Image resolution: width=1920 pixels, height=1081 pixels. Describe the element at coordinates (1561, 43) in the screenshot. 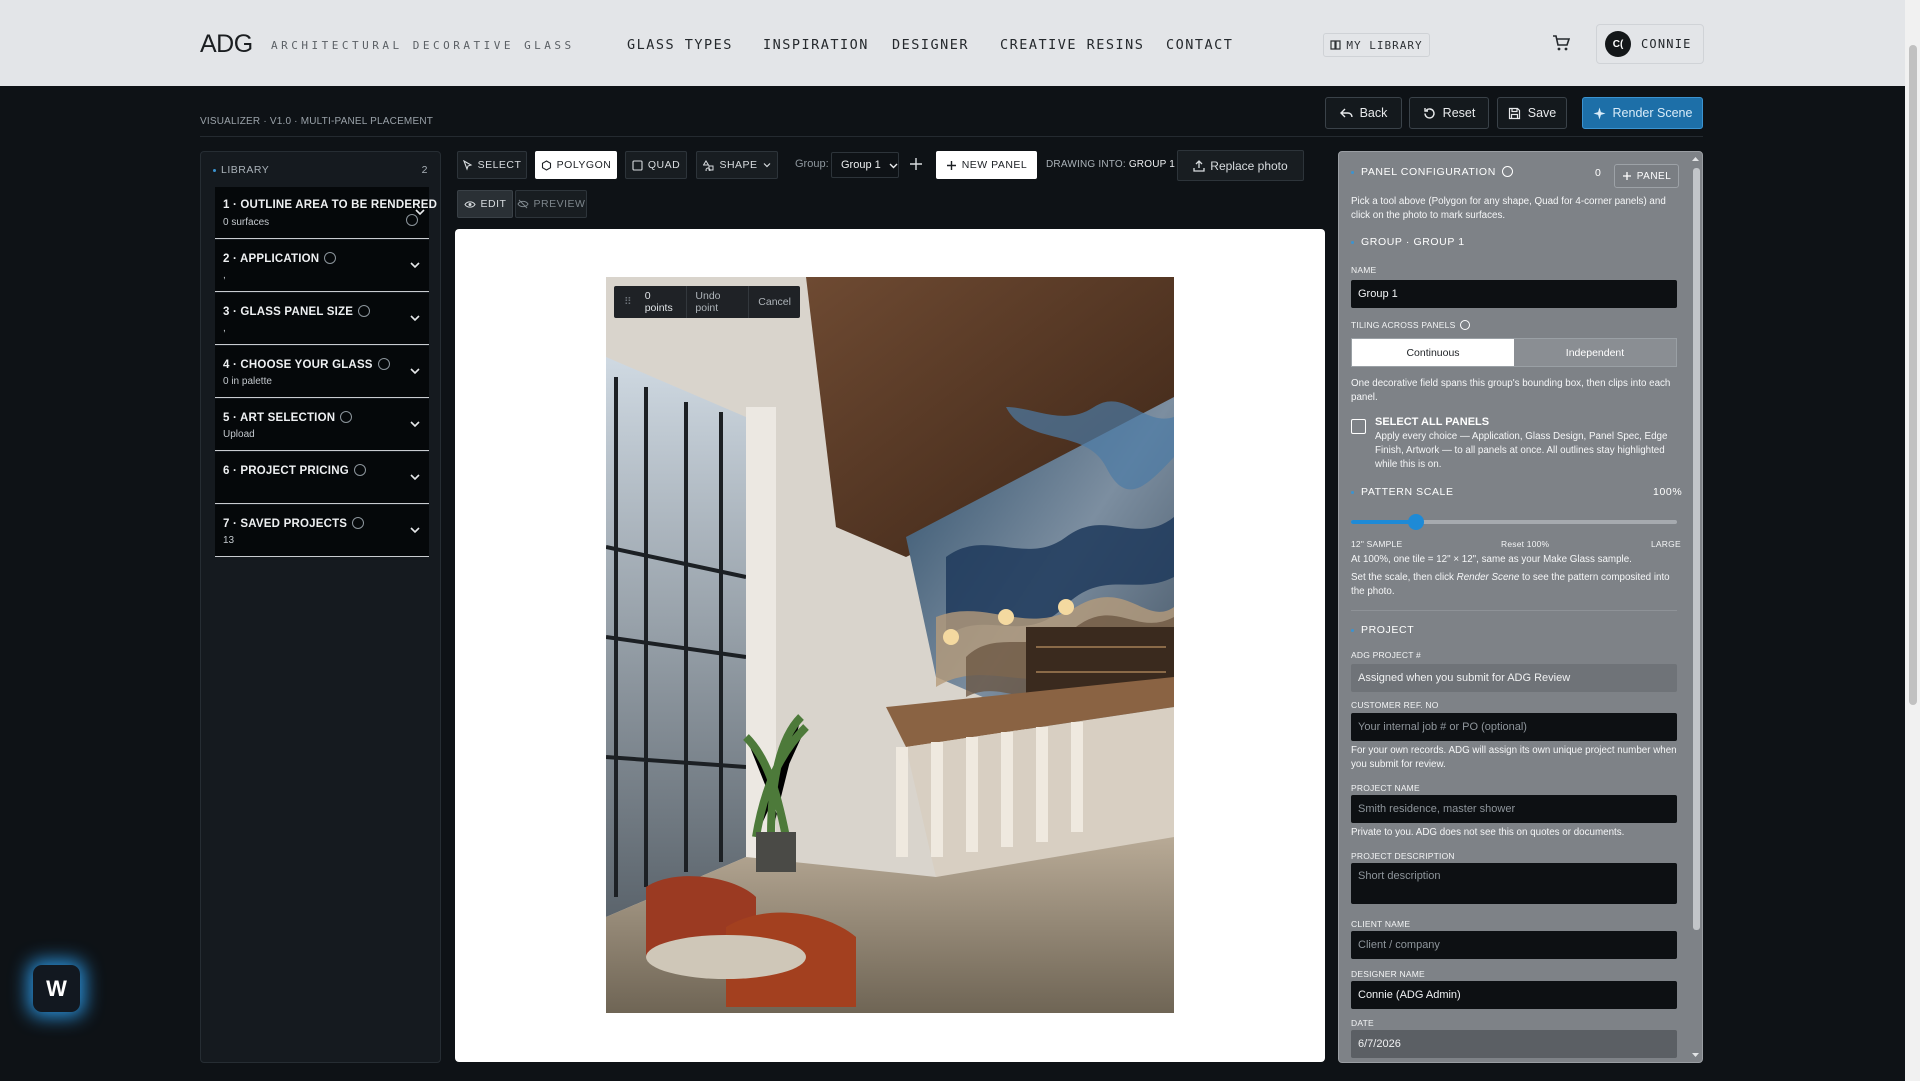

I see `cart-icon` at that location.